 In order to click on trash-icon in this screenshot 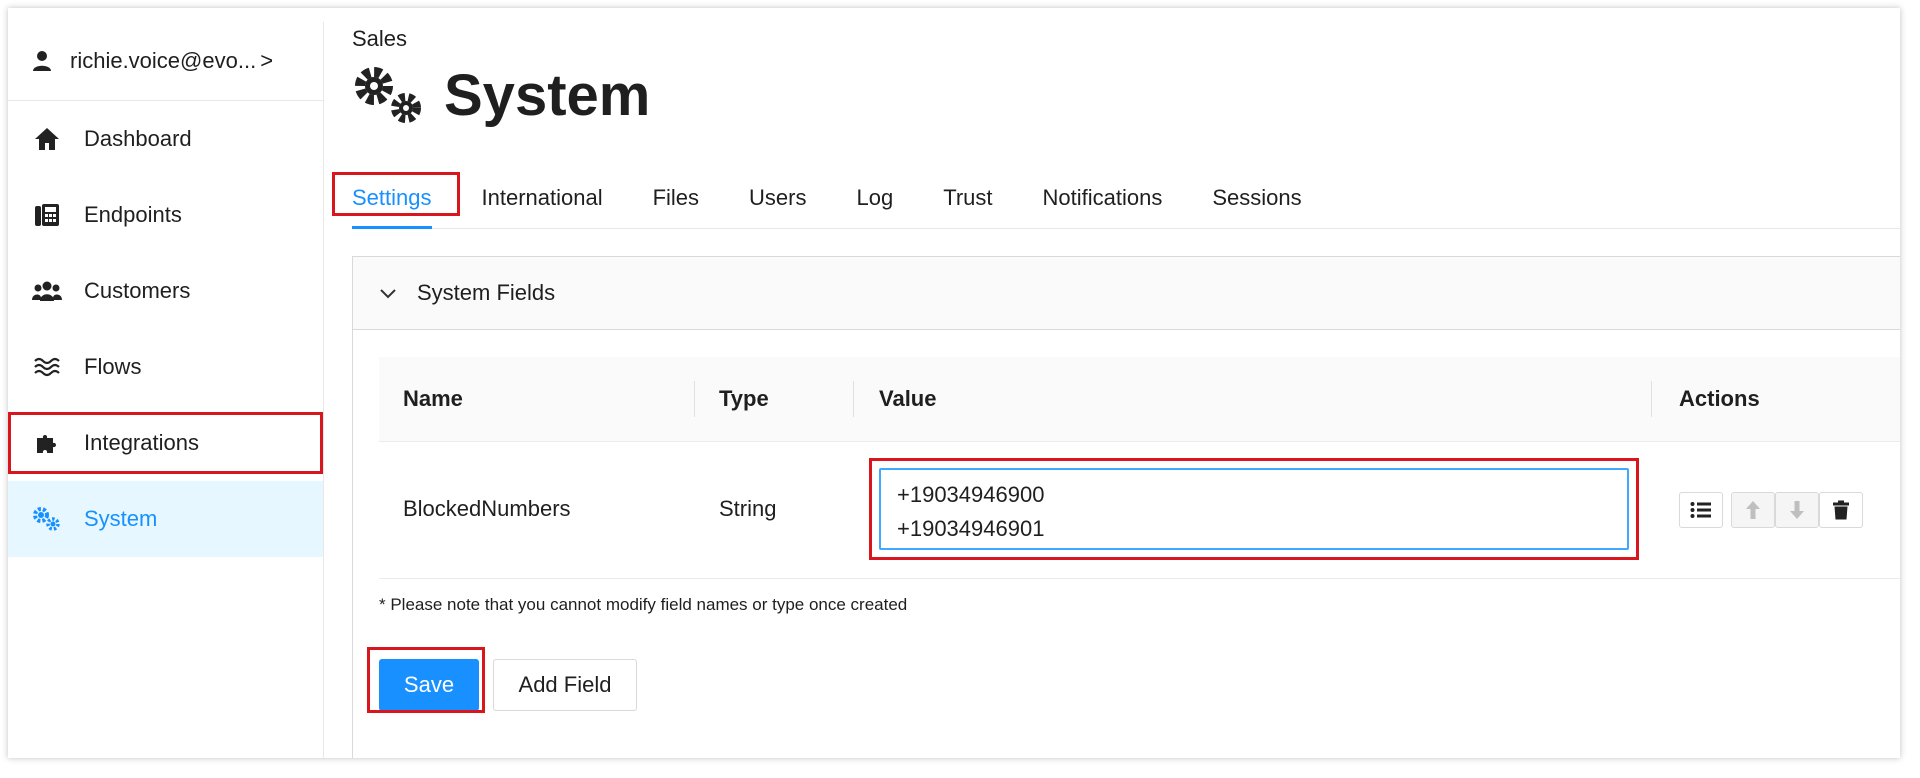, I will do `click(1841, 510)`.